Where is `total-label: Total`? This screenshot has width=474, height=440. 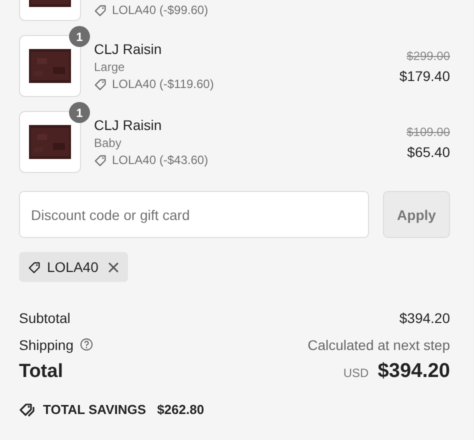 total-label: Total is located at coordinates (41, 372).